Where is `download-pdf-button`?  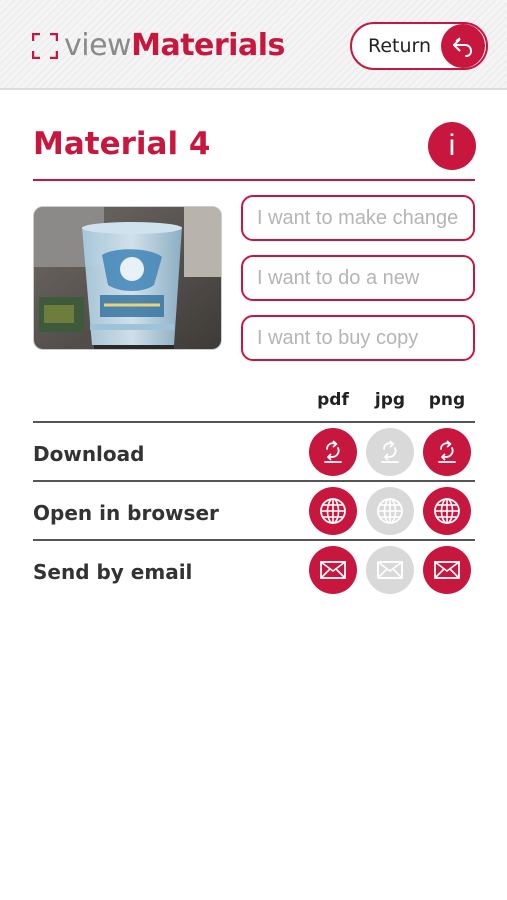 download-pdf-button is located at coordinates (333, 452).